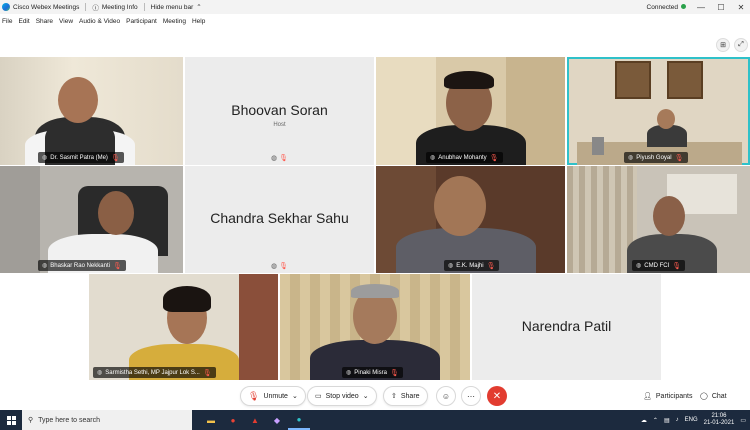  What do you see at coordinates (470, 111) in the screenshot?
I see `video-tile-anubhav: ◍ Anubhav Mohanty 🎙︎` at bounding box center [470, 111].